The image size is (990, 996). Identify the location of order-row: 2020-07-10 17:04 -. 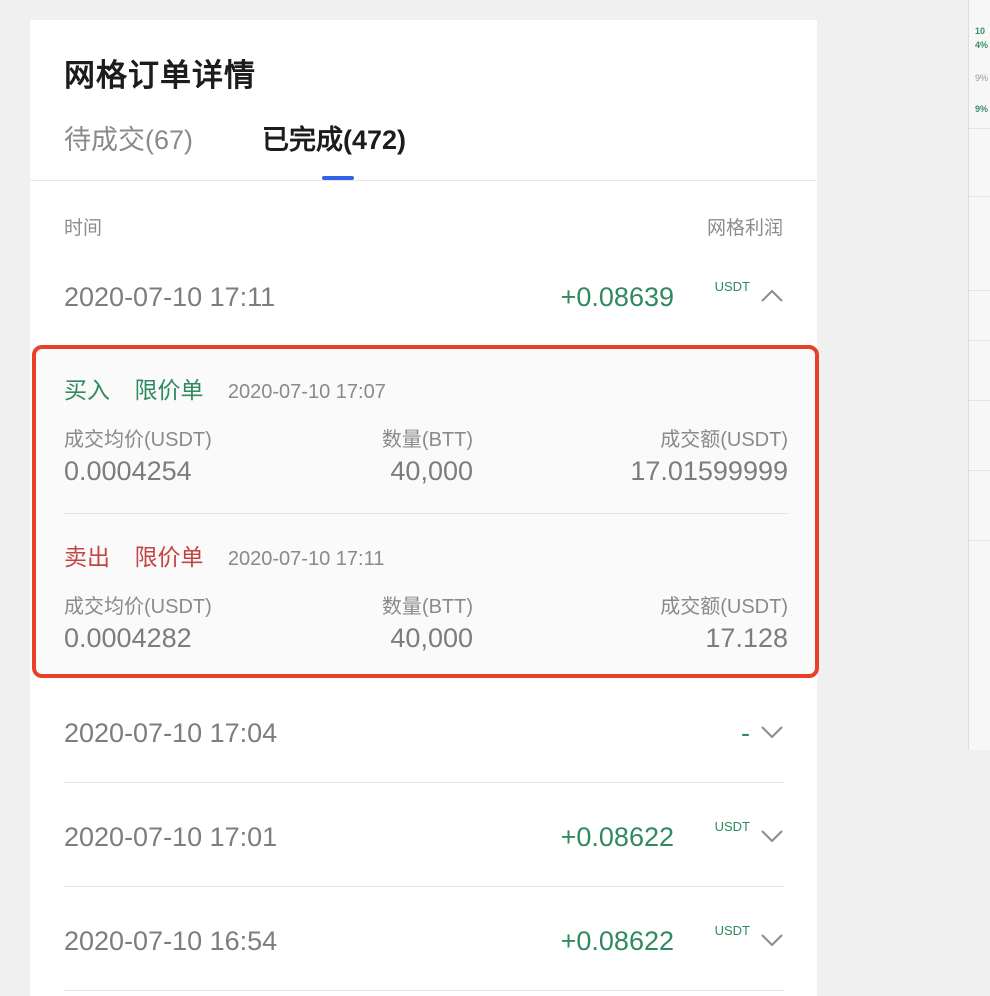
(424, 748).